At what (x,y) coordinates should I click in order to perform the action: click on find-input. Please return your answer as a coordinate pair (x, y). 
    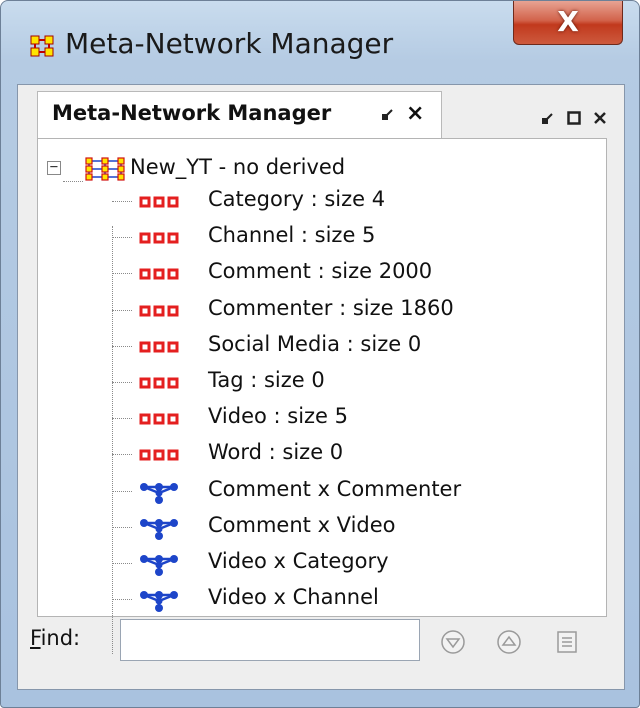
    Looking at the image, I should click on (270, 640).